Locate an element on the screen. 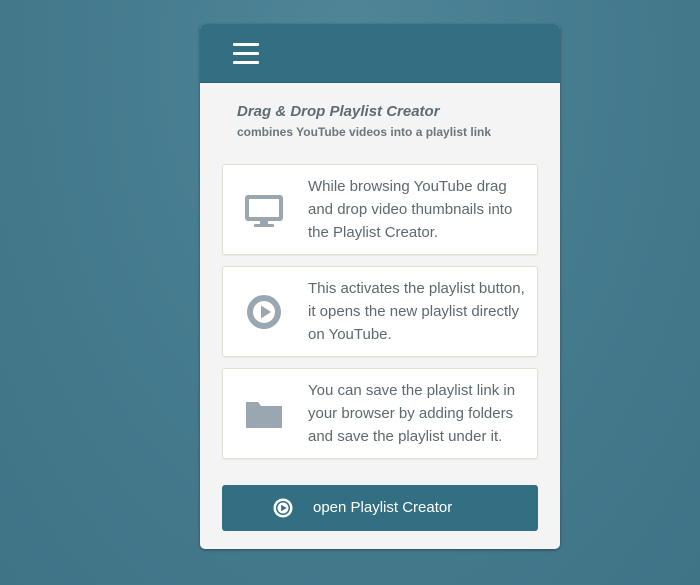 The image size is (700, 585). popup-header is located at coordinates (380, 53).